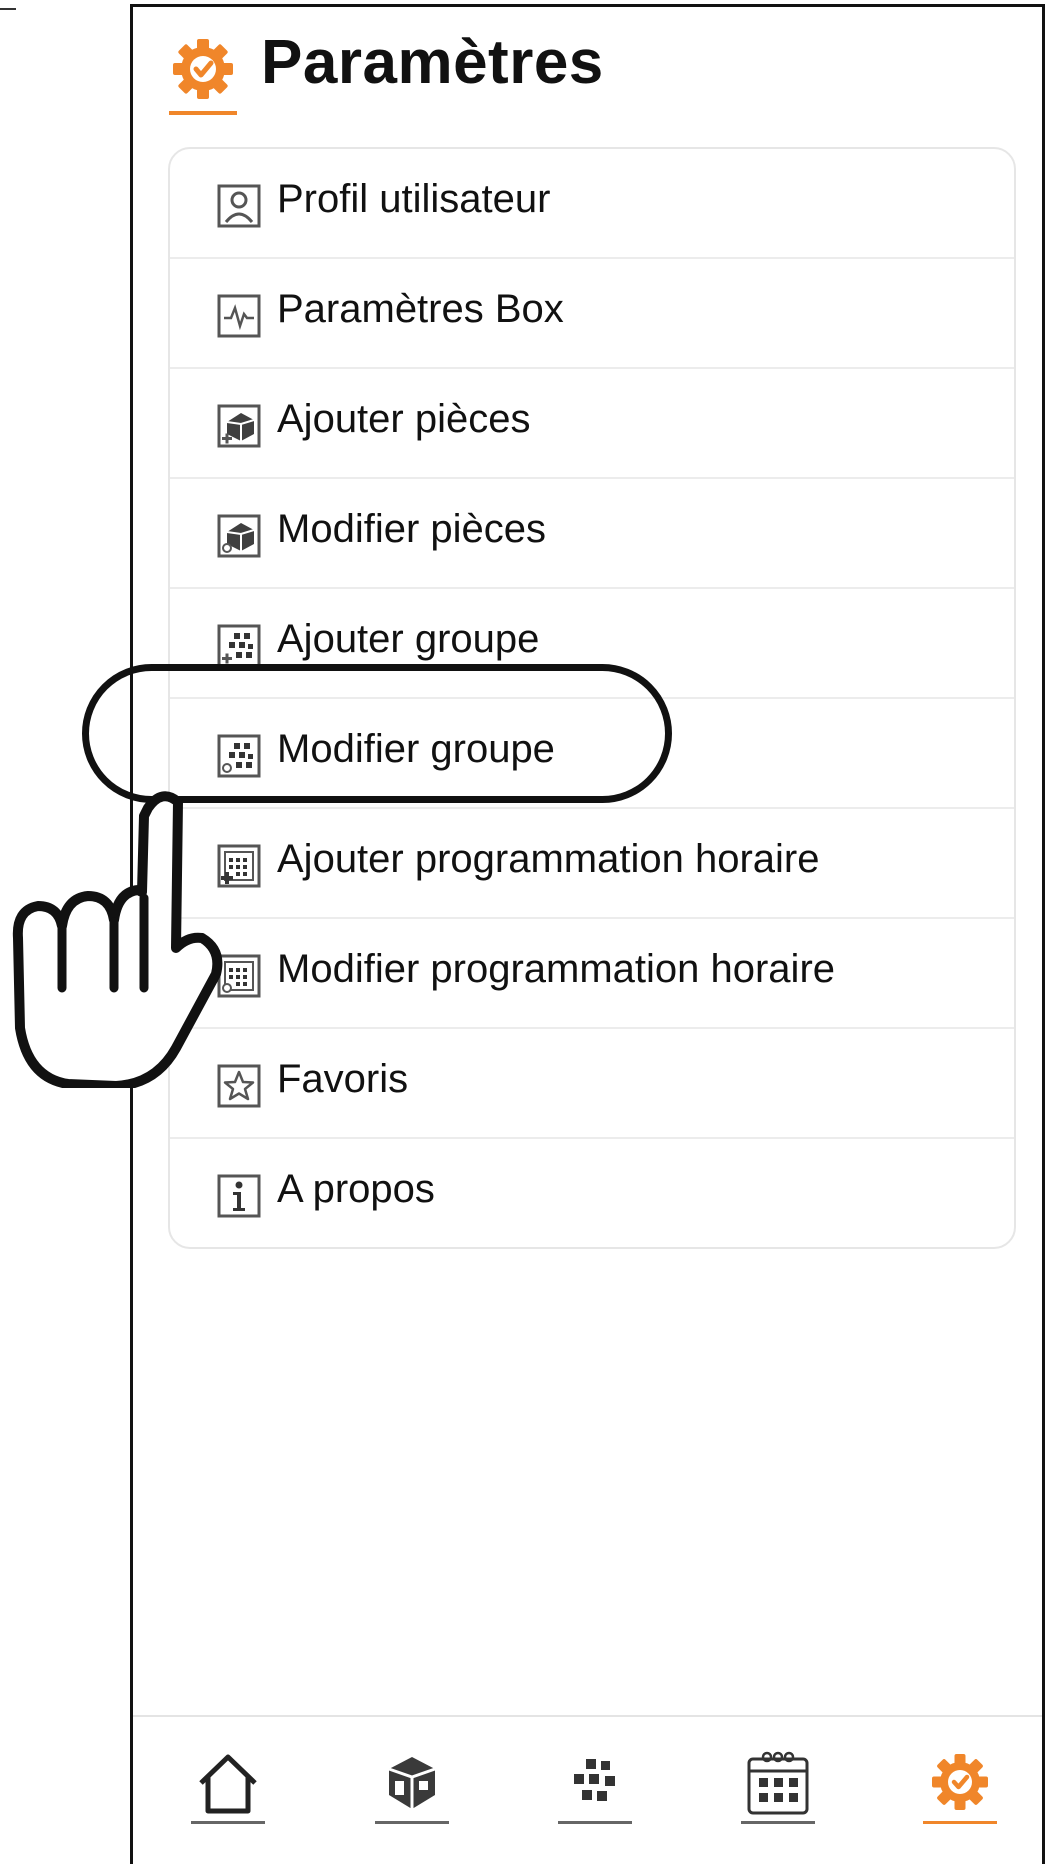 This screenshot has height=1865, width=1064. Describe the element at coordinates (239, 866) in the screenshot. I see `add-schedule-icon` at that location.